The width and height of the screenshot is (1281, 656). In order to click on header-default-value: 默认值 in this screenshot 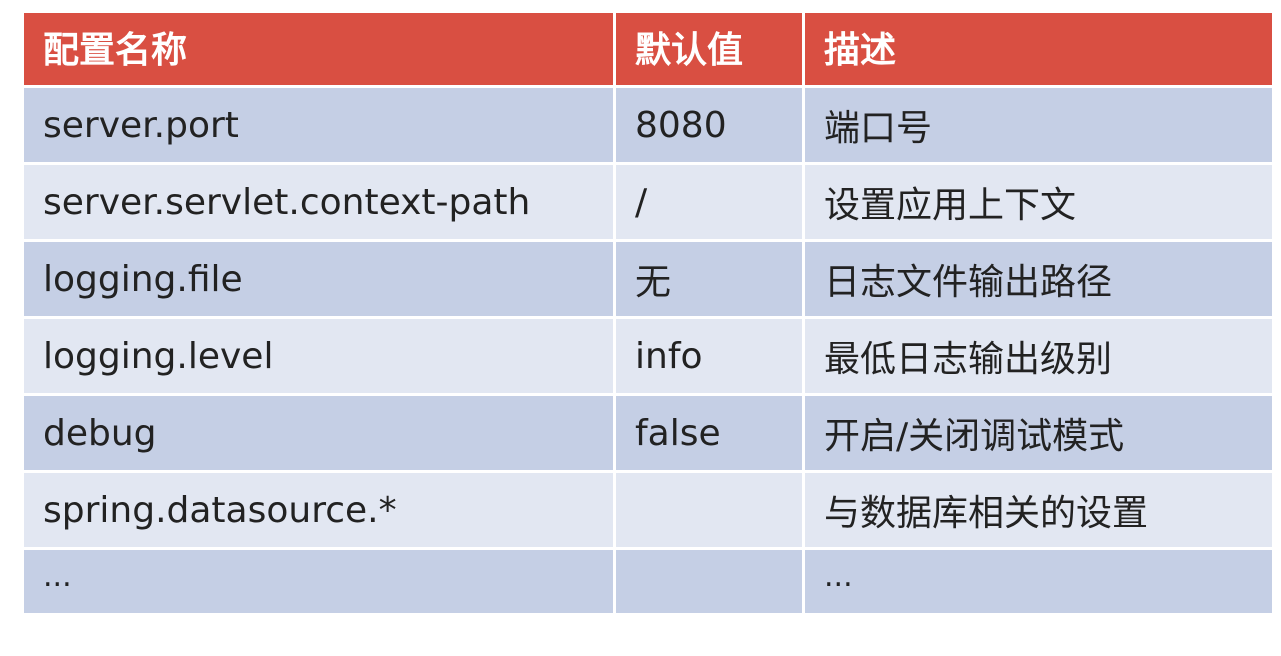, I will do `click(709, 49)`.